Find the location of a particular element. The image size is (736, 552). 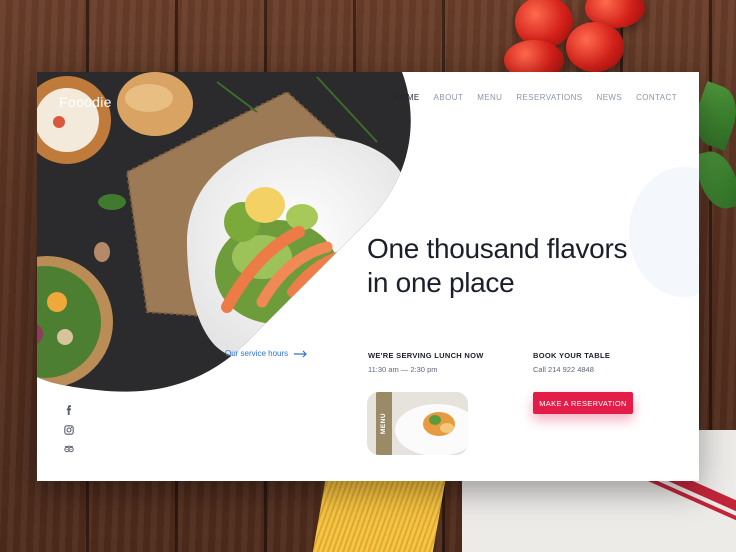

menu-tab-label: MENU is located at coordinates (384, 423).